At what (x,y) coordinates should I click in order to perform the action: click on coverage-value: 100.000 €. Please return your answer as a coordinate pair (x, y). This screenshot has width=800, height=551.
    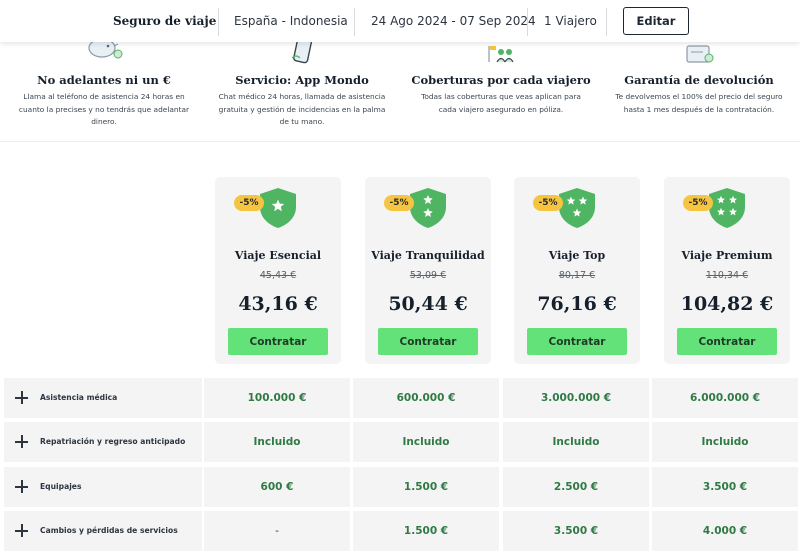
    Looking at the image, I should click on (277, 398).